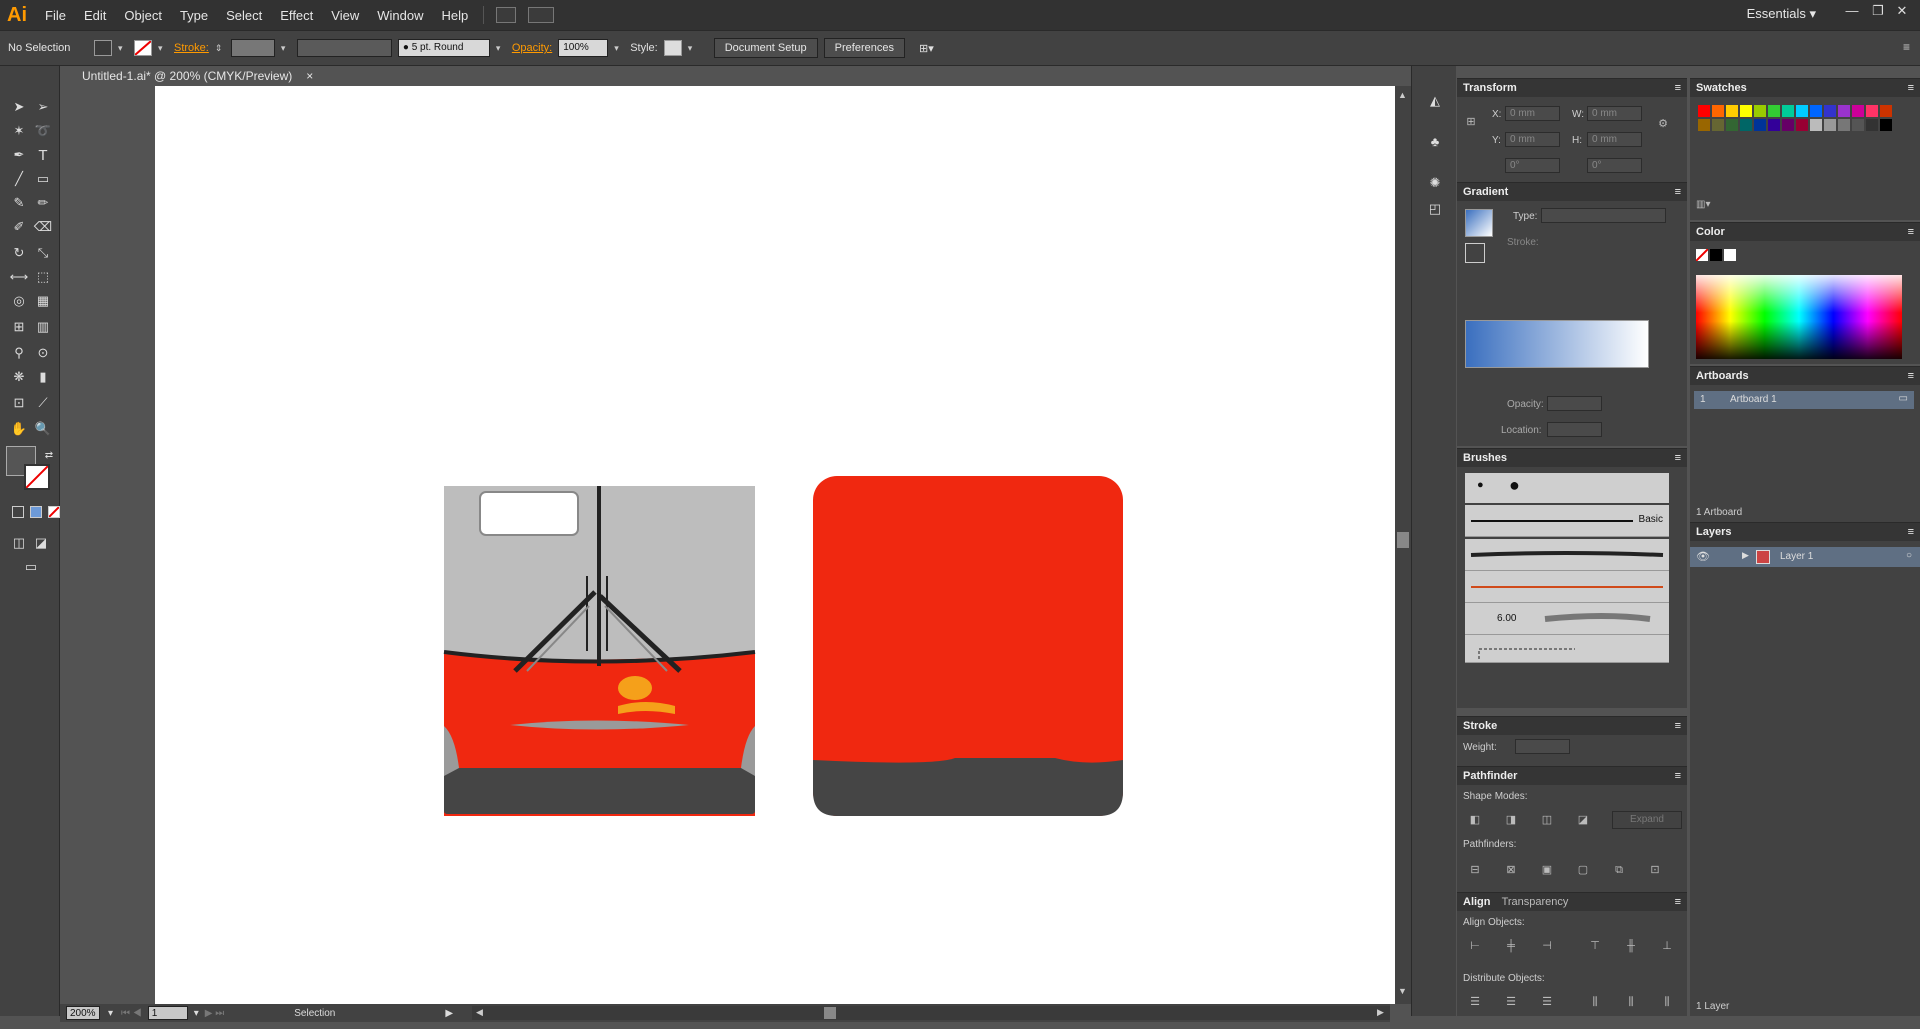 The height and width of the screenshot is (1029, 1920). I want to click on stroke-color-box, so click(37, 477).